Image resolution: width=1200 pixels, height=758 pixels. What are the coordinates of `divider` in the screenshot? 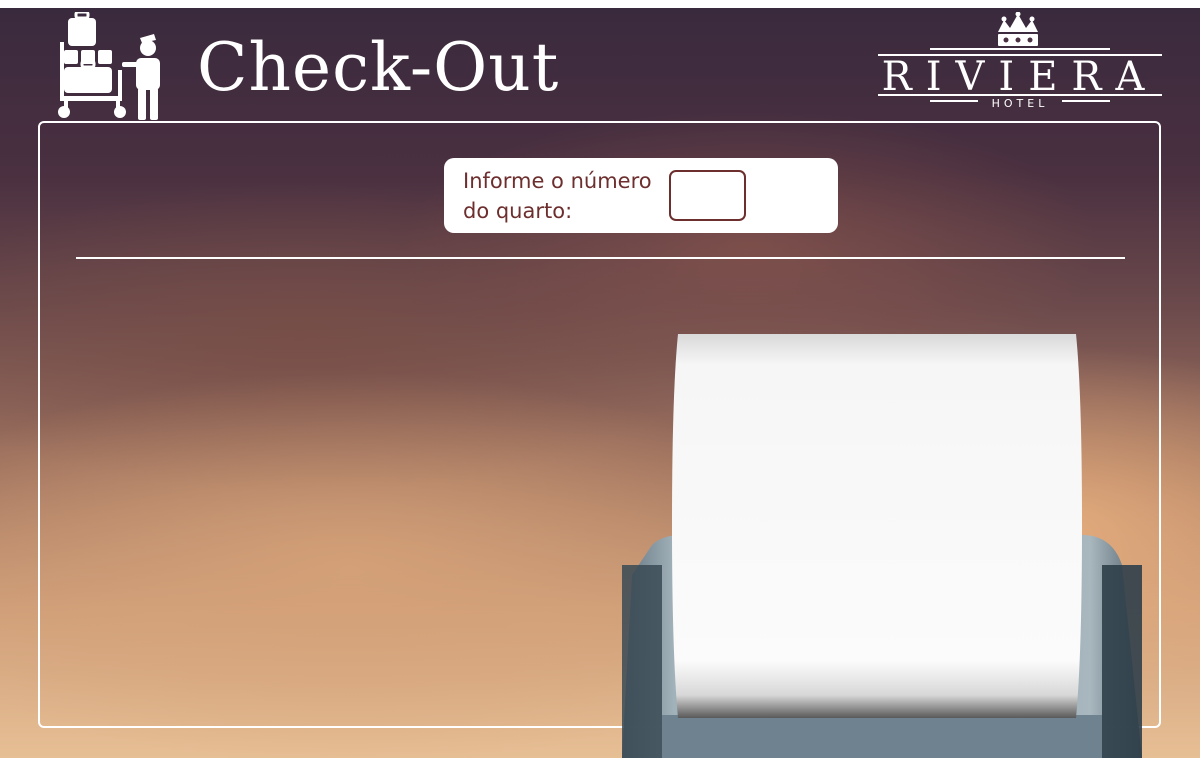 It's located at (600, 258).